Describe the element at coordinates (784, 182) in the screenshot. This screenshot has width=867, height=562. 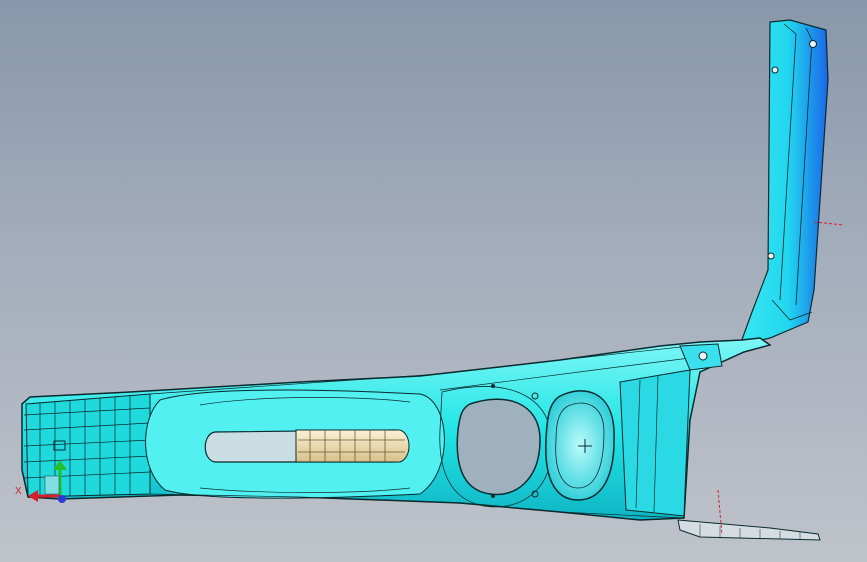
I see `vertical-arm` at that location.